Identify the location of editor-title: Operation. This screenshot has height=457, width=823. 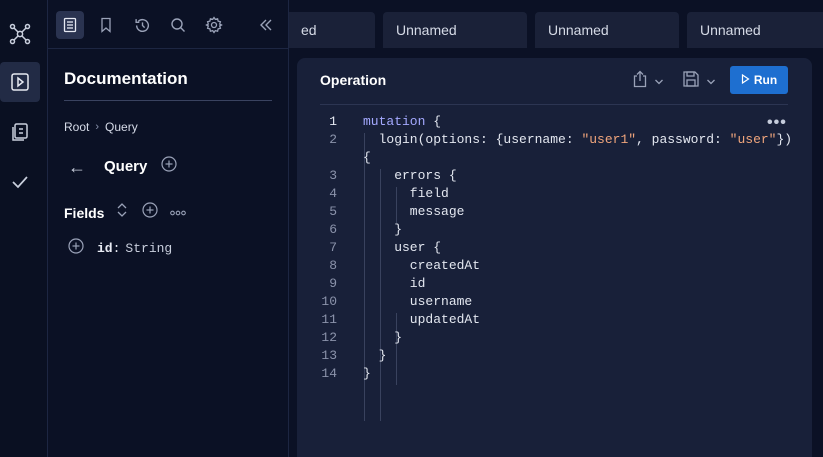
(353, 80).